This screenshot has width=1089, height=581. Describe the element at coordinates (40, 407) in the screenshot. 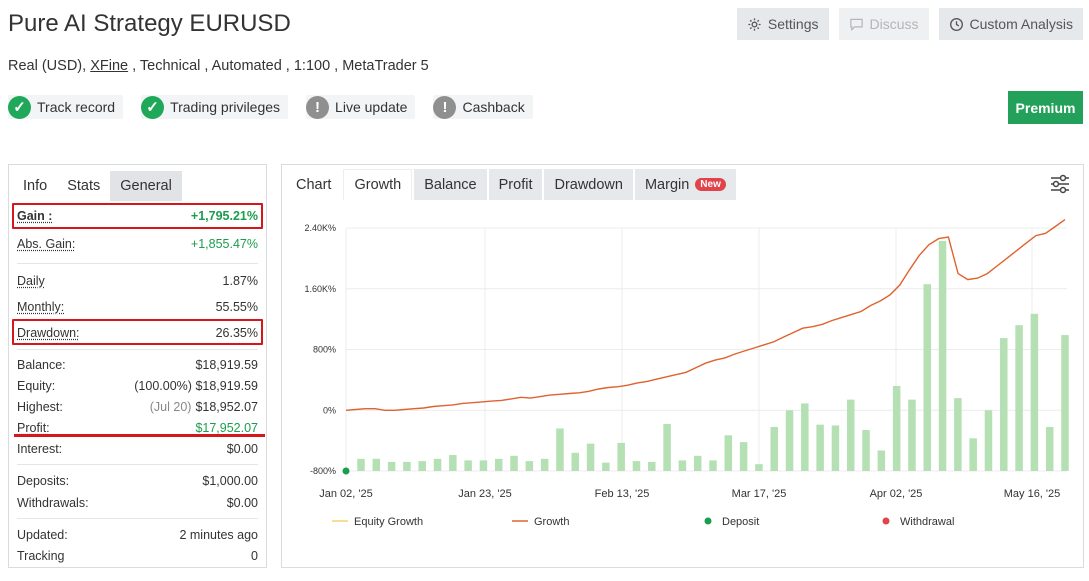

I see `stat-label: Highest:` at that location.